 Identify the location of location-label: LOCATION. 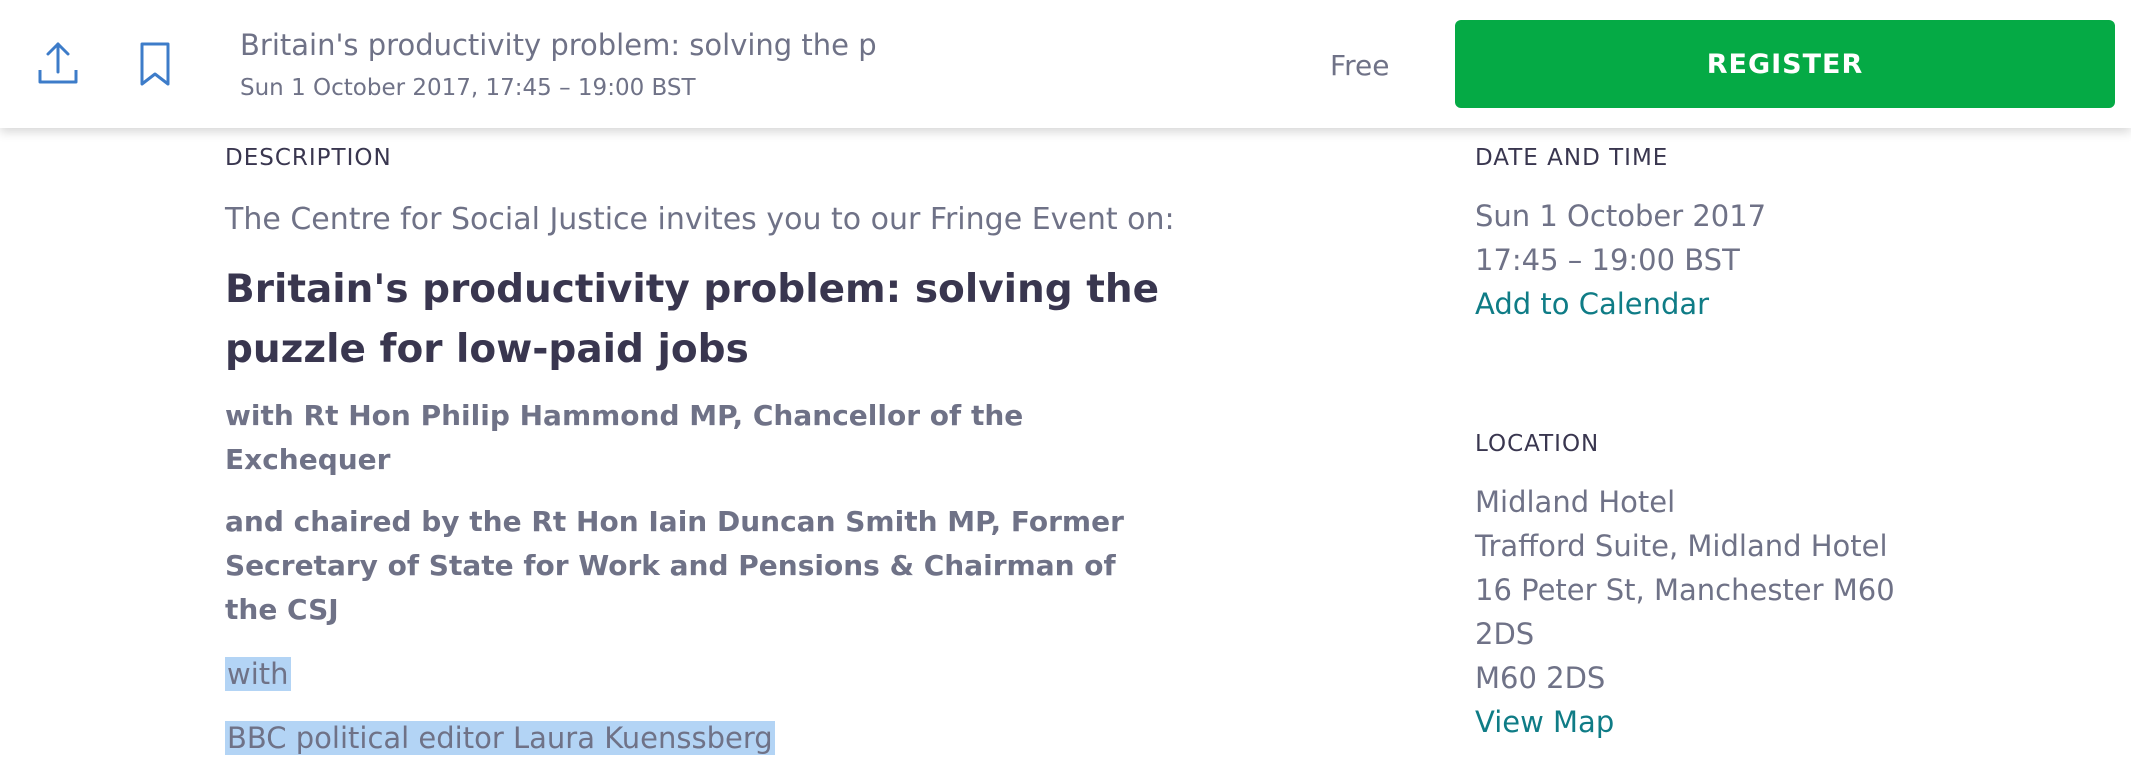
(1537, 444).